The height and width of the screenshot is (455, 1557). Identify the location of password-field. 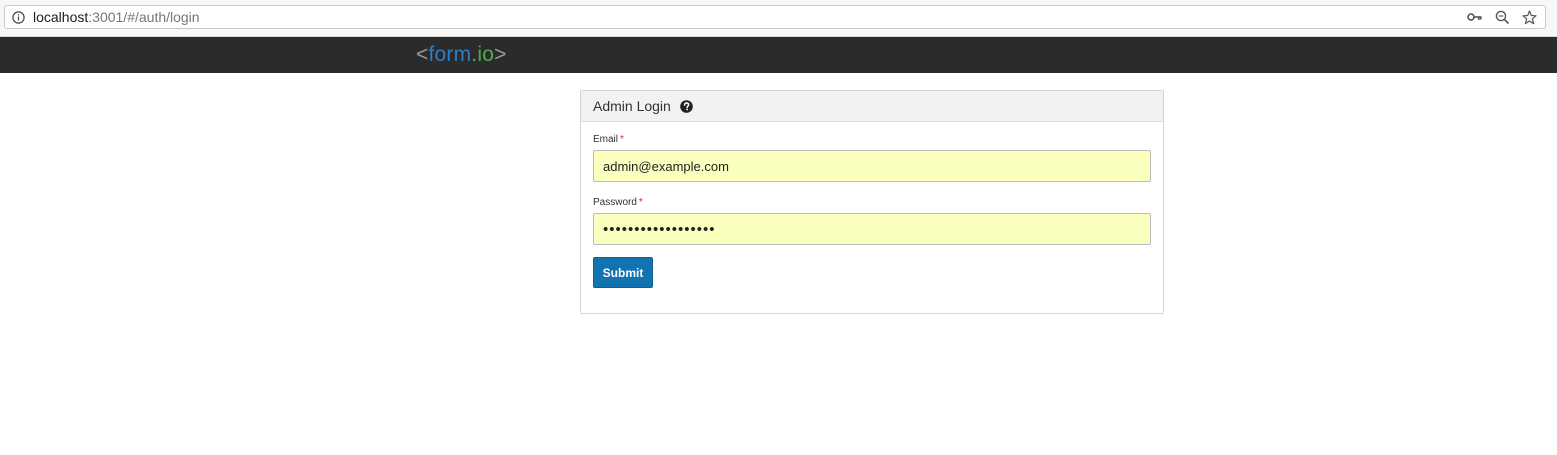
(872, 229).